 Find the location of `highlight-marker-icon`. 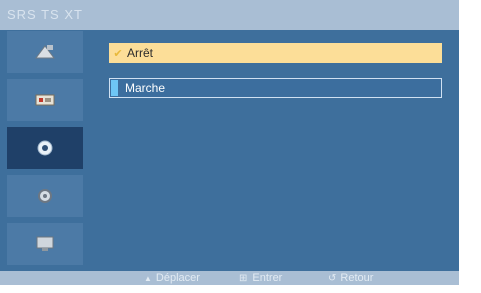

highlight-marker-icon is located at coordinates (114, 88).